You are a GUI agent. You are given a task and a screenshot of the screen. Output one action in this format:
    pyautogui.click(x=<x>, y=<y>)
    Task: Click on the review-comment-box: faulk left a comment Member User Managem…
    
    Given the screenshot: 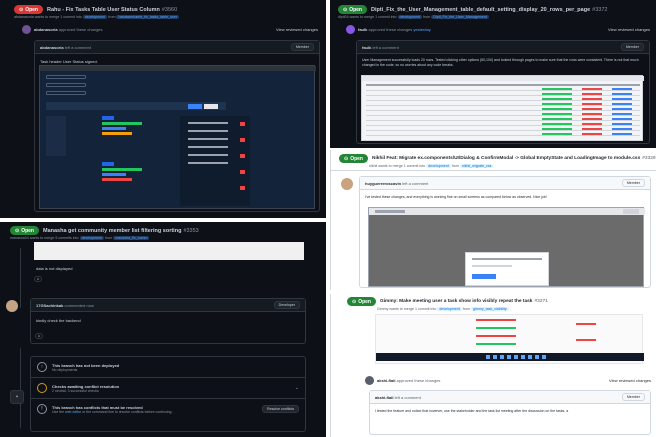 What is the action you would take?
    pyautogui.click(x=503, y=92)
    